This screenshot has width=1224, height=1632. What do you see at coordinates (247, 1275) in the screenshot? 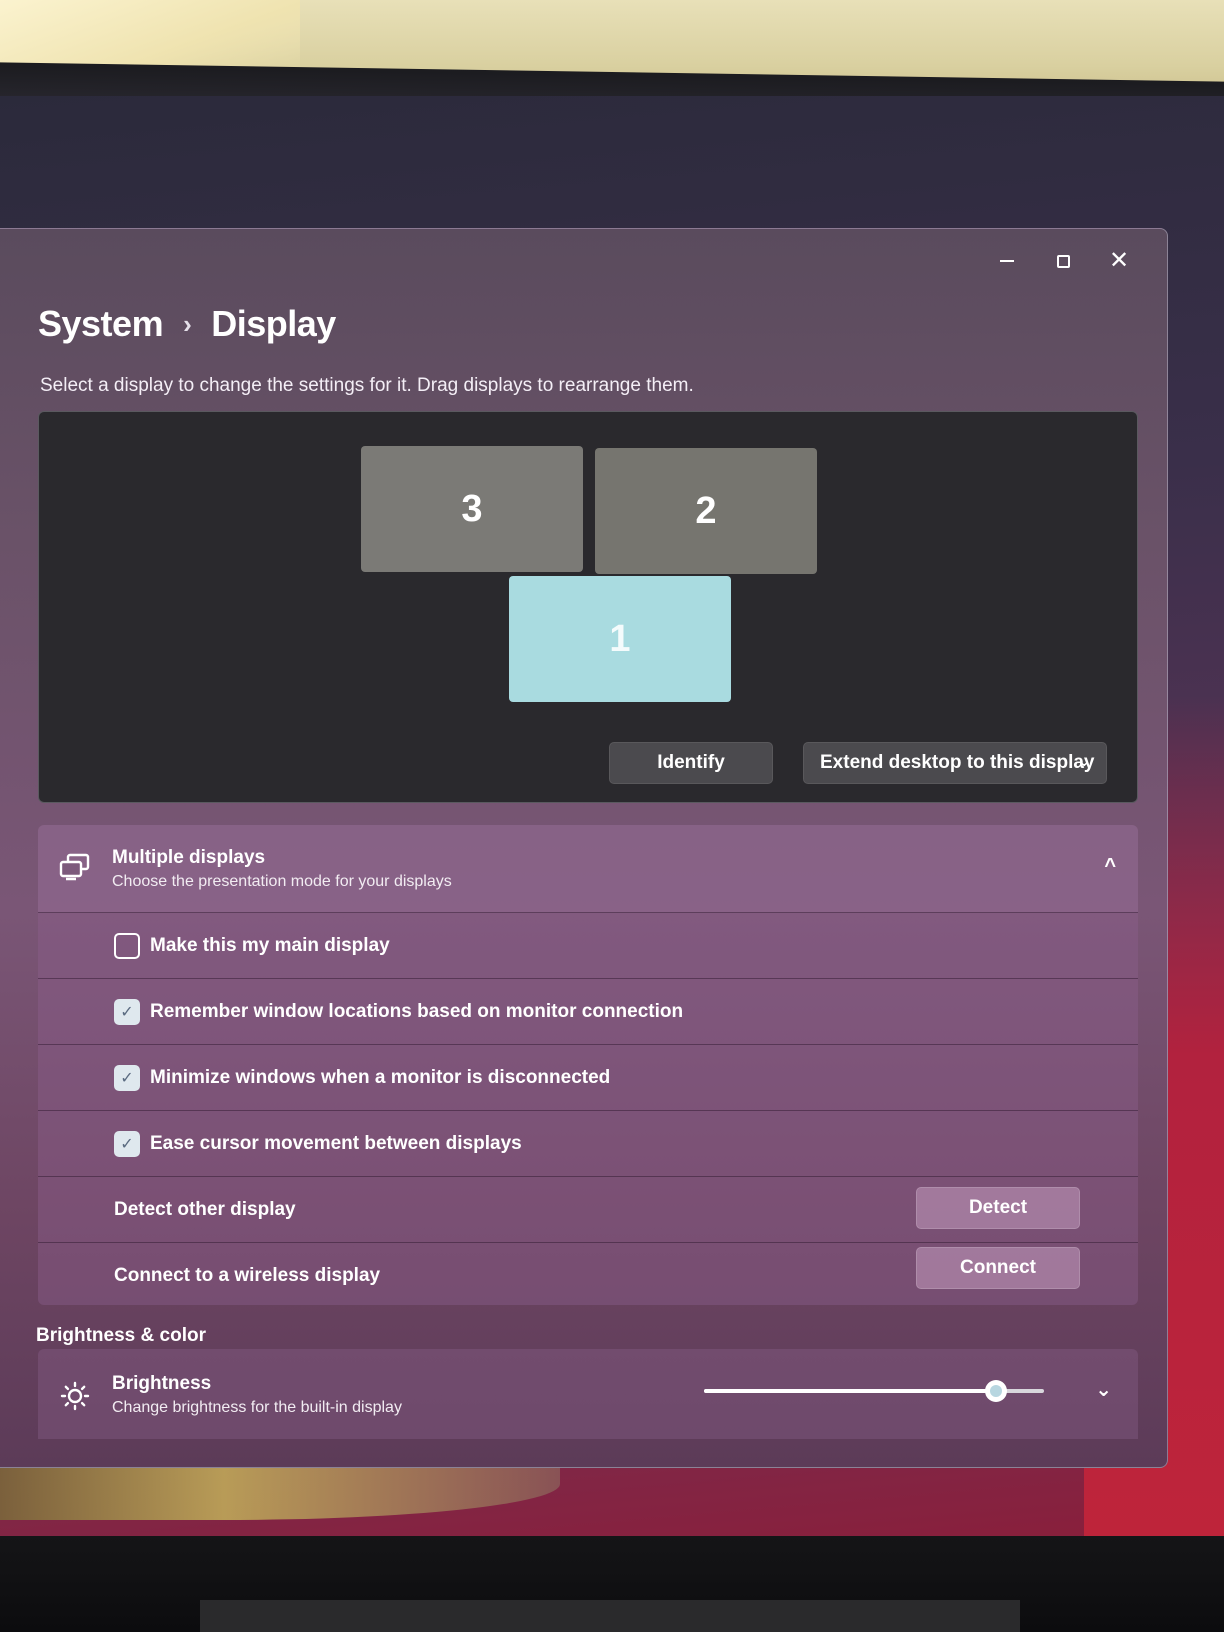
I see `wireless-label: Connect to a wireless display` at bounding box center [247, 1275].